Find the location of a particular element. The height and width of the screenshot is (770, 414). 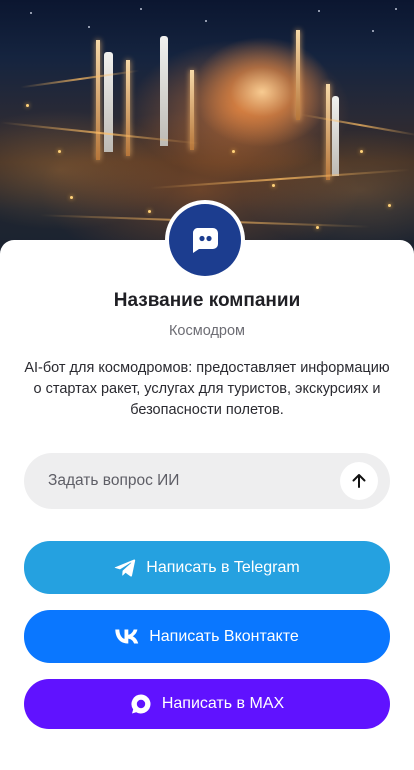

vk-button-label: Написать Вконтакте is located at coordinates (224, 636).